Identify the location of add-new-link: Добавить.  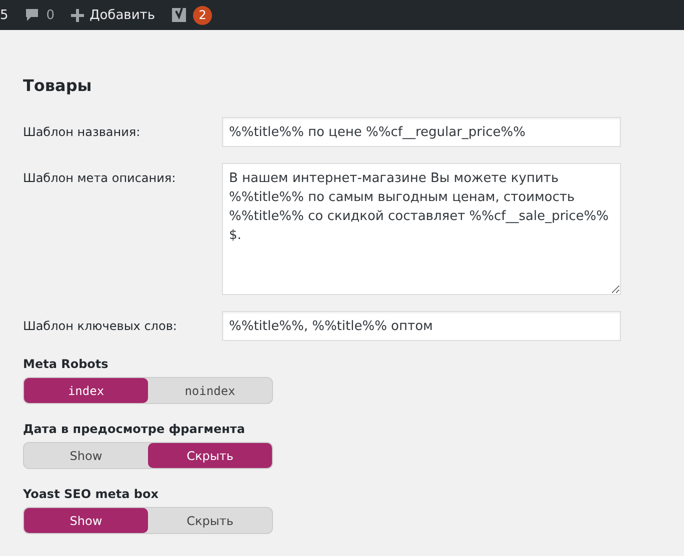
(113, 15).